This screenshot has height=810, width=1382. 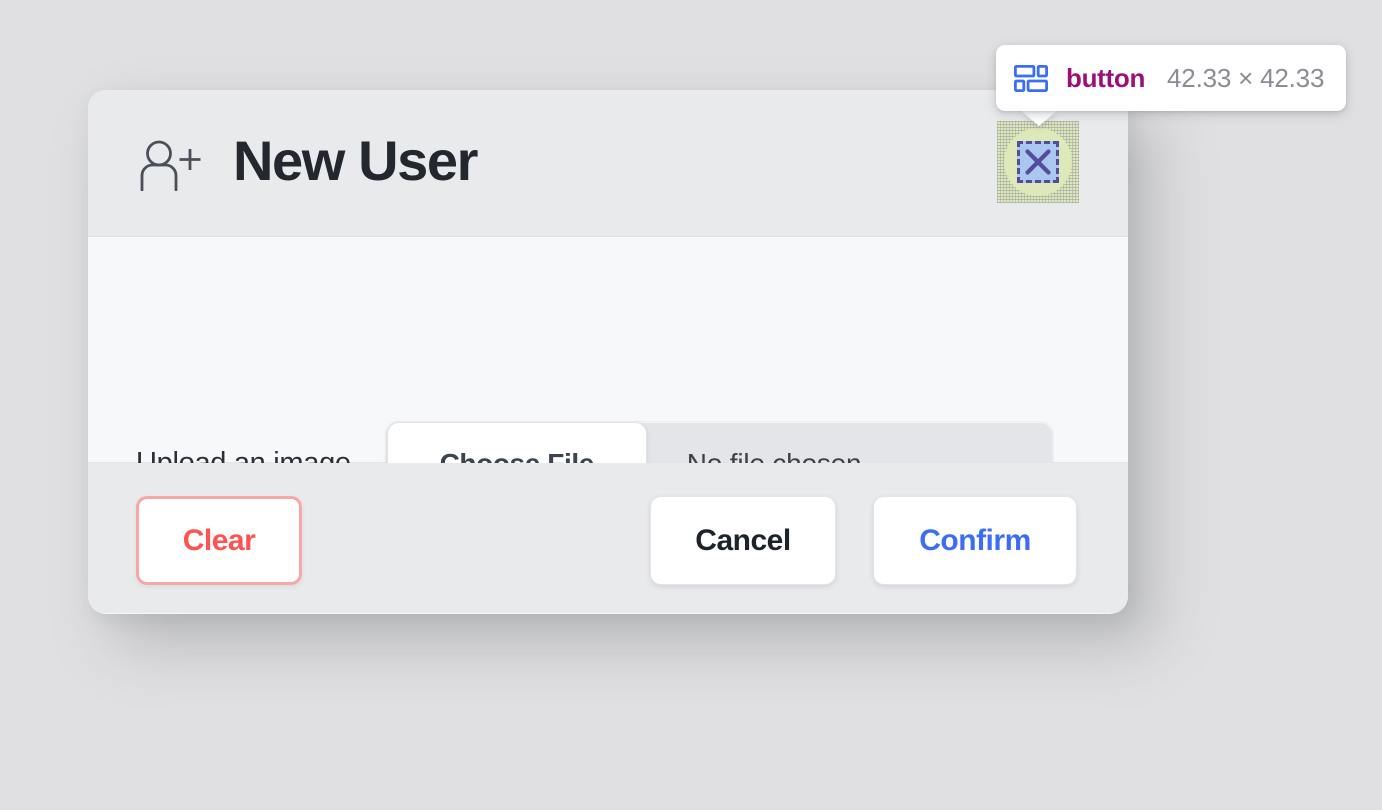 What do you see at coordinates (1246, 77) in the screenshot?
I see `inspector-dimensions: 42.33 × 42.33` at bounding box center [1246, 77].